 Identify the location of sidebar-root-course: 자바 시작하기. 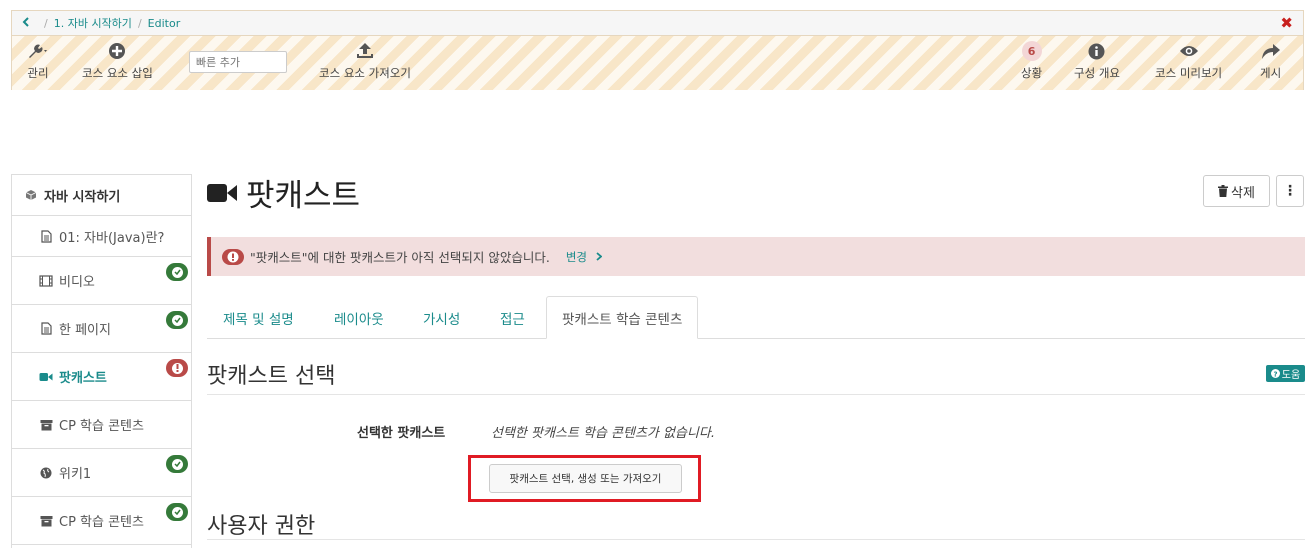
(101, 195).